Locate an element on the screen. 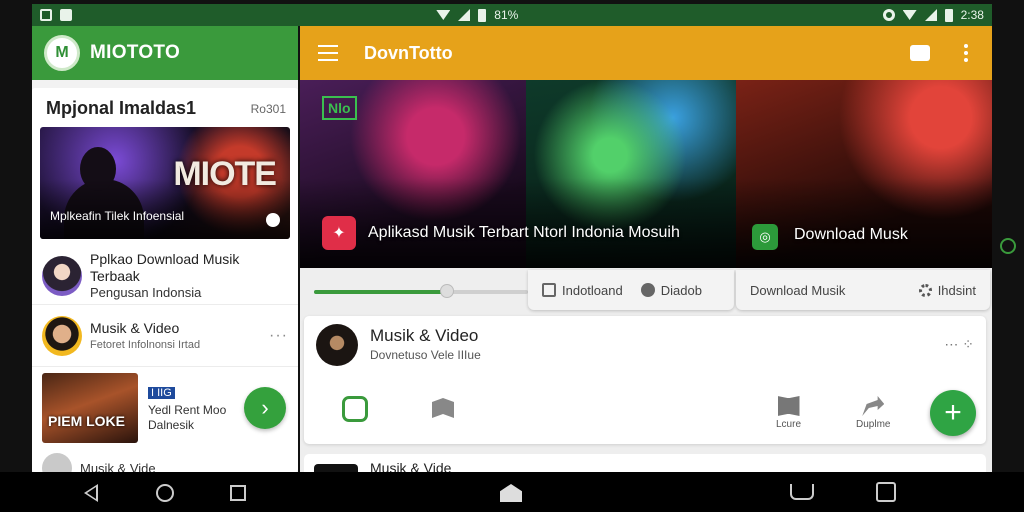  house-icon is located at coordinates (511, 493).